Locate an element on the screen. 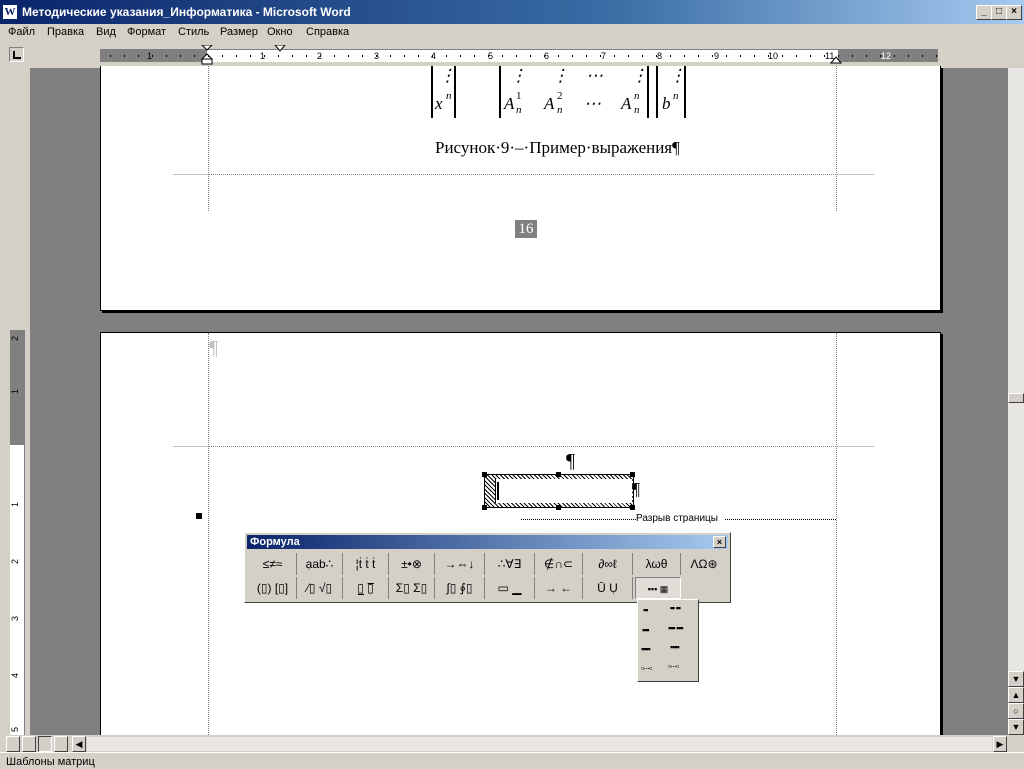  arrows-palette-button: →⇔↓ is located at coordinates (460, 564).